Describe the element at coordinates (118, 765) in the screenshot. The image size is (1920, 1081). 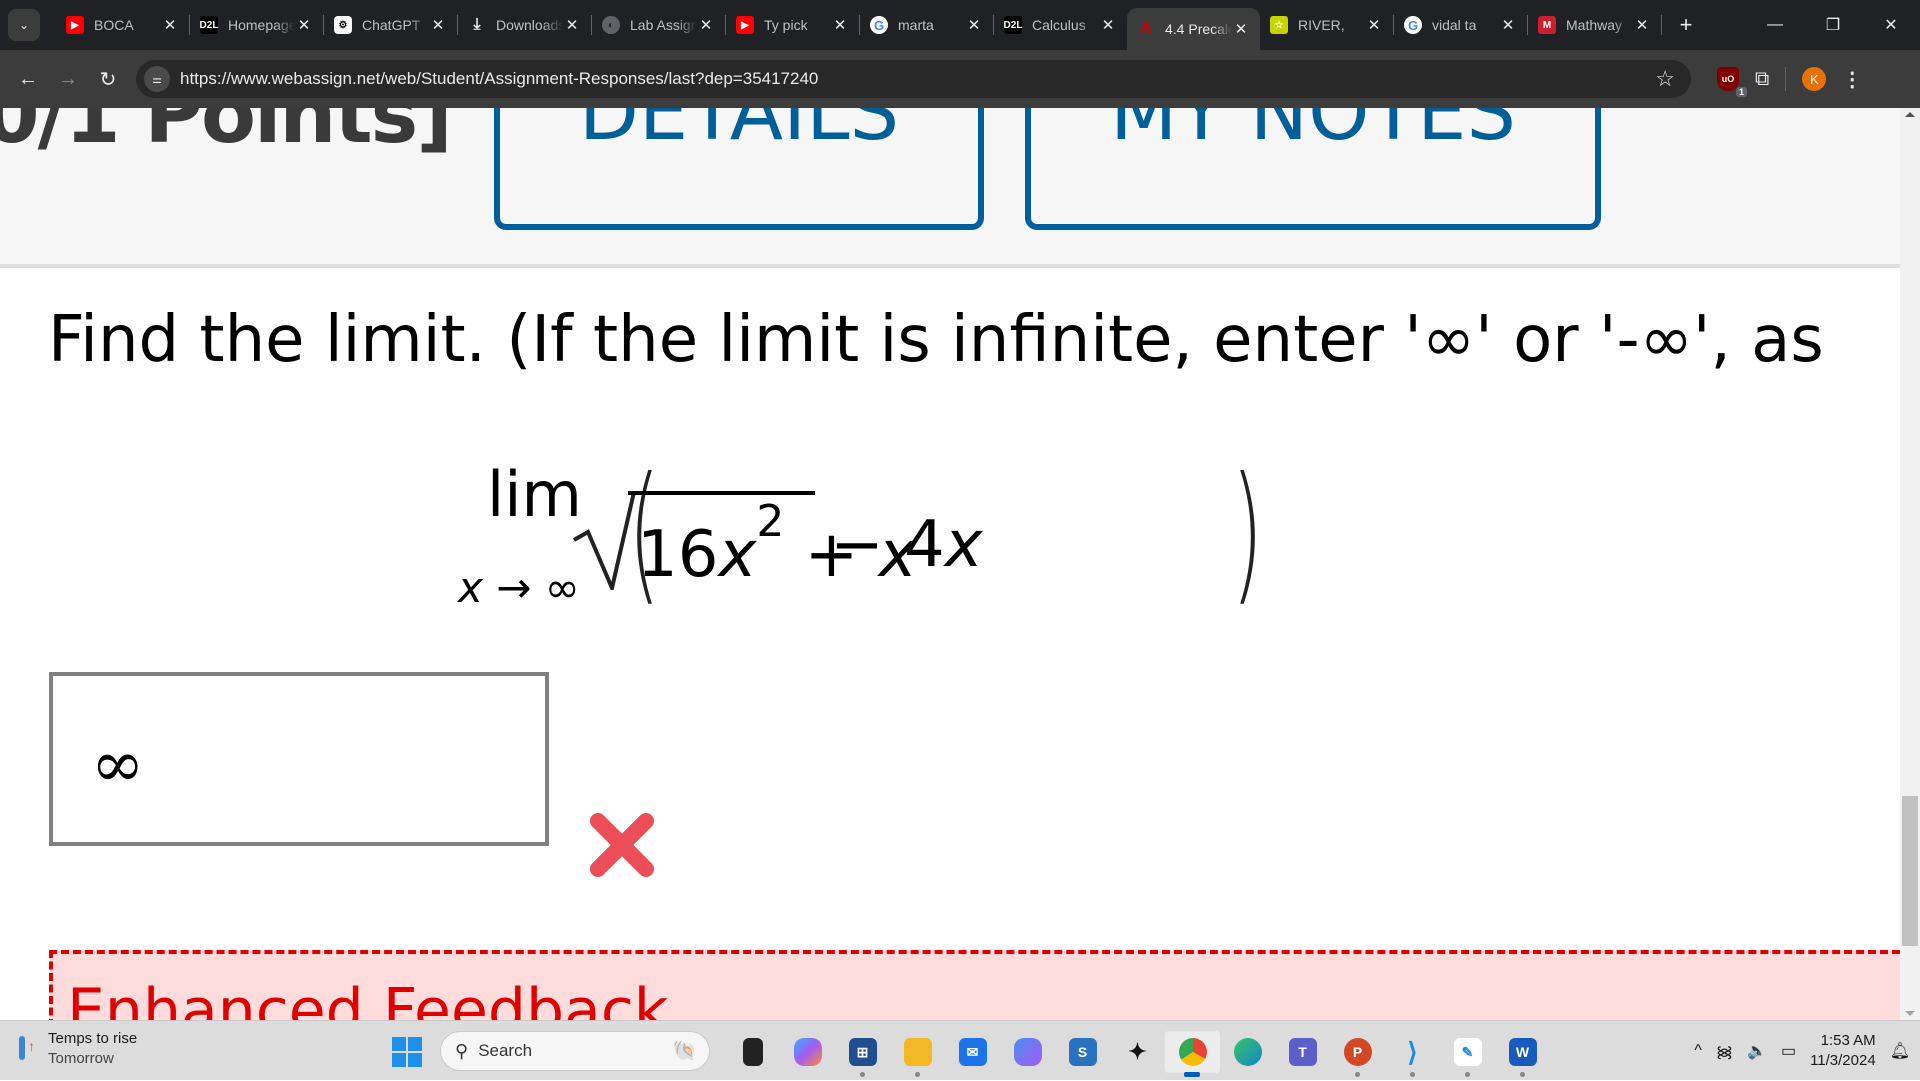
I see `answer-value: ∞` at that location.